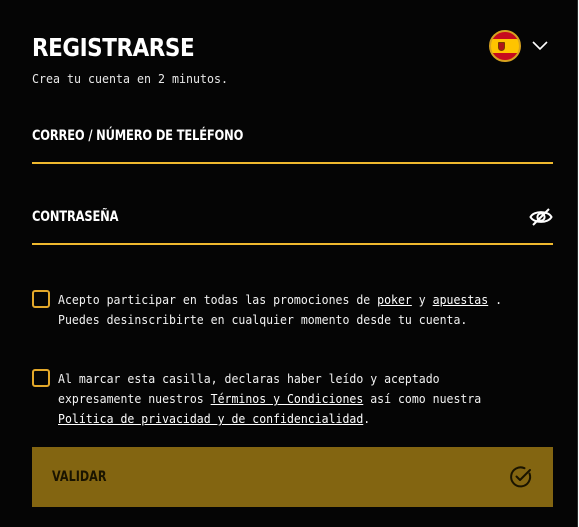  I want to click on check-circle-icon, so click(521, 477).